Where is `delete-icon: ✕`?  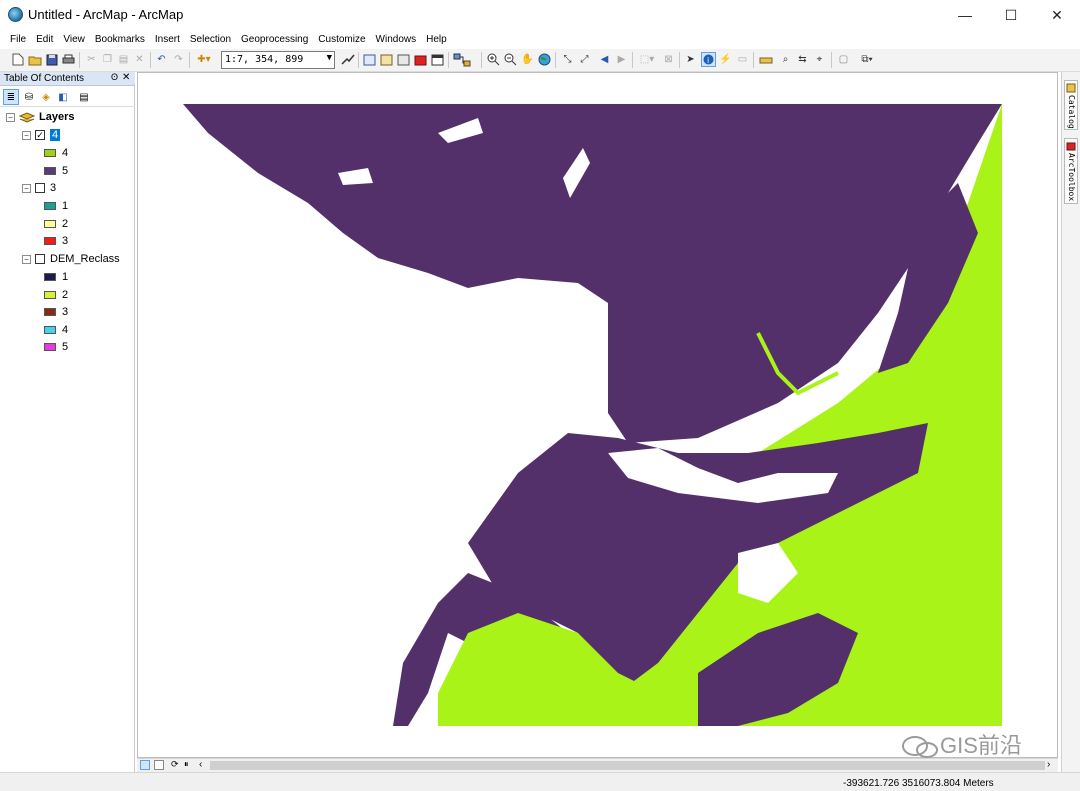
delete-icon: ✕ is located at coordinates (139, 59).